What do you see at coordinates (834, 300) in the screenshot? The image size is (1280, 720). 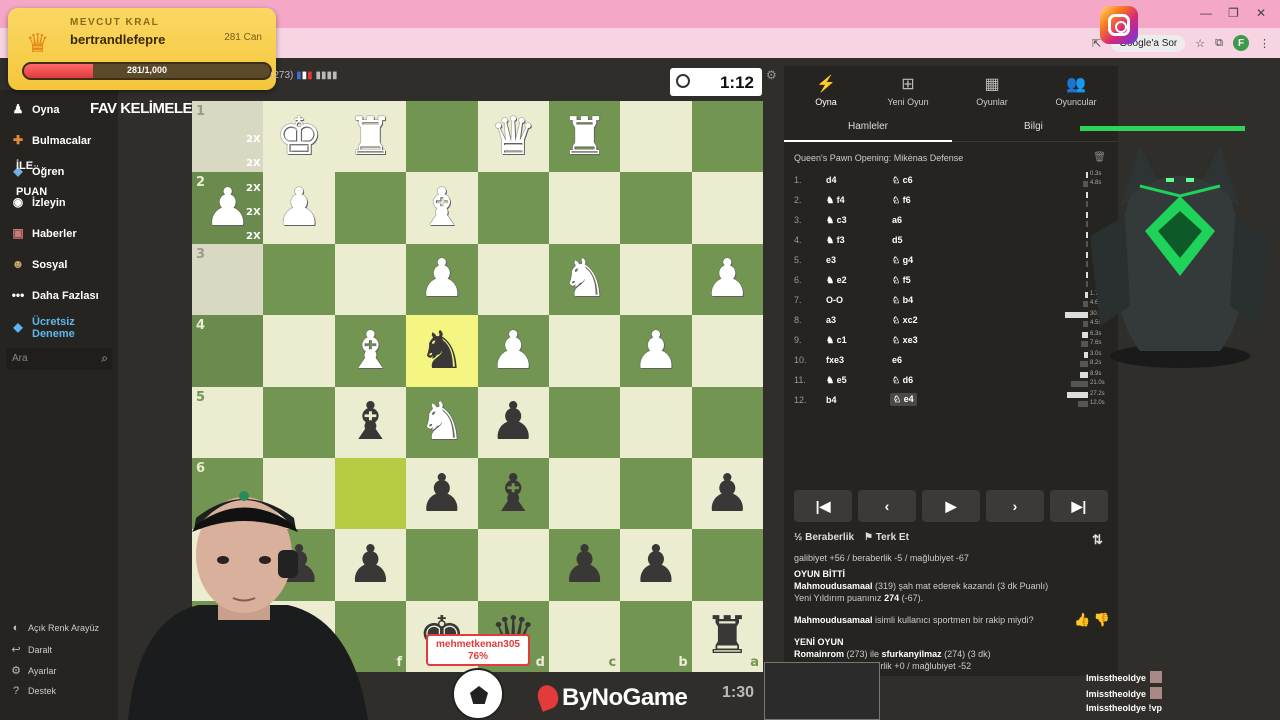 I see `white-move: O-O` at bounding box center [834, 300].